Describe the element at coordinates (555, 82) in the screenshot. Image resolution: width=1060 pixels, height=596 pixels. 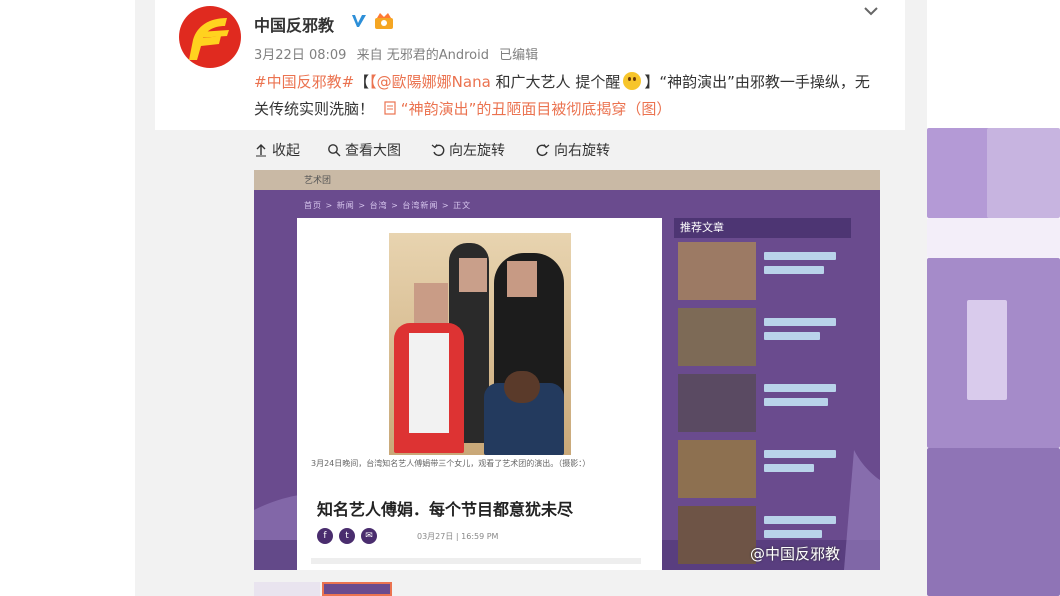
I see `post-body-1: 和广大艺人 提个醒` at that location.